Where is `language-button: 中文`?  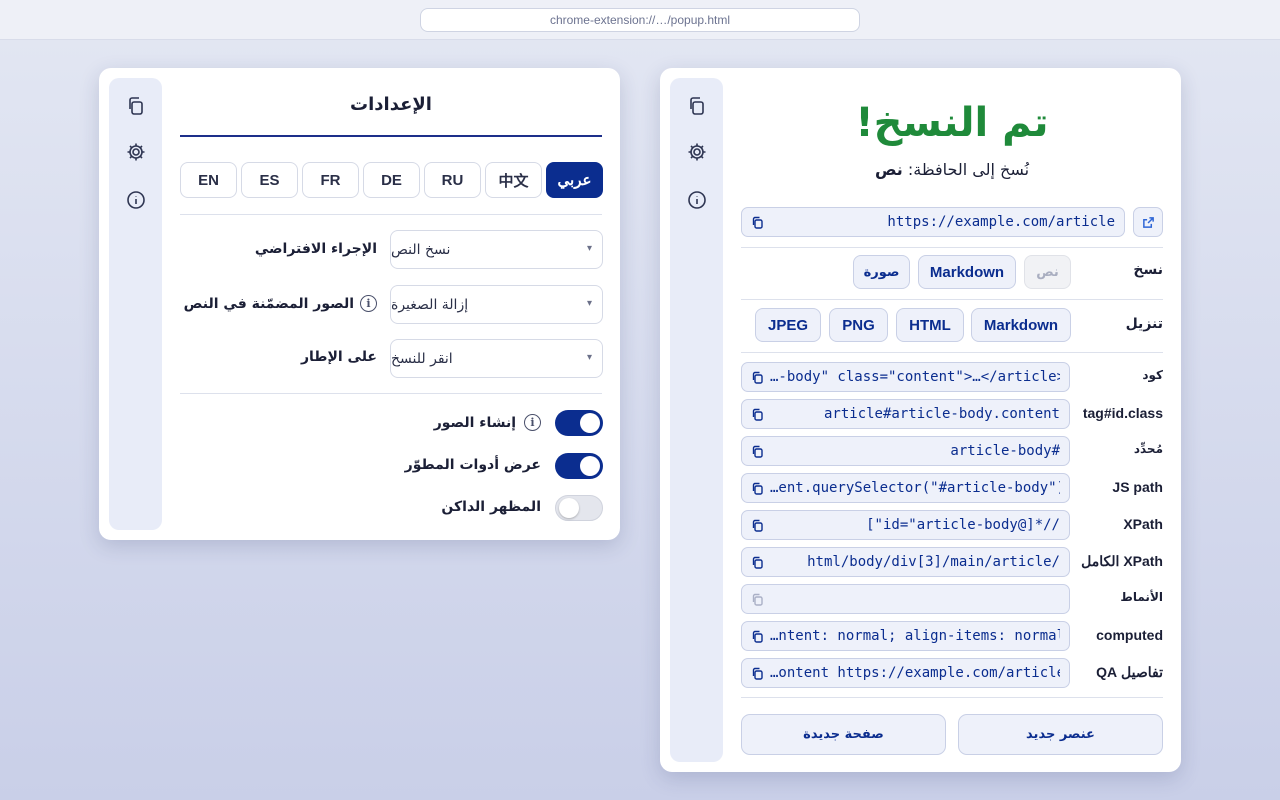 language-button: 中文 is located at coordinates (513, 180).